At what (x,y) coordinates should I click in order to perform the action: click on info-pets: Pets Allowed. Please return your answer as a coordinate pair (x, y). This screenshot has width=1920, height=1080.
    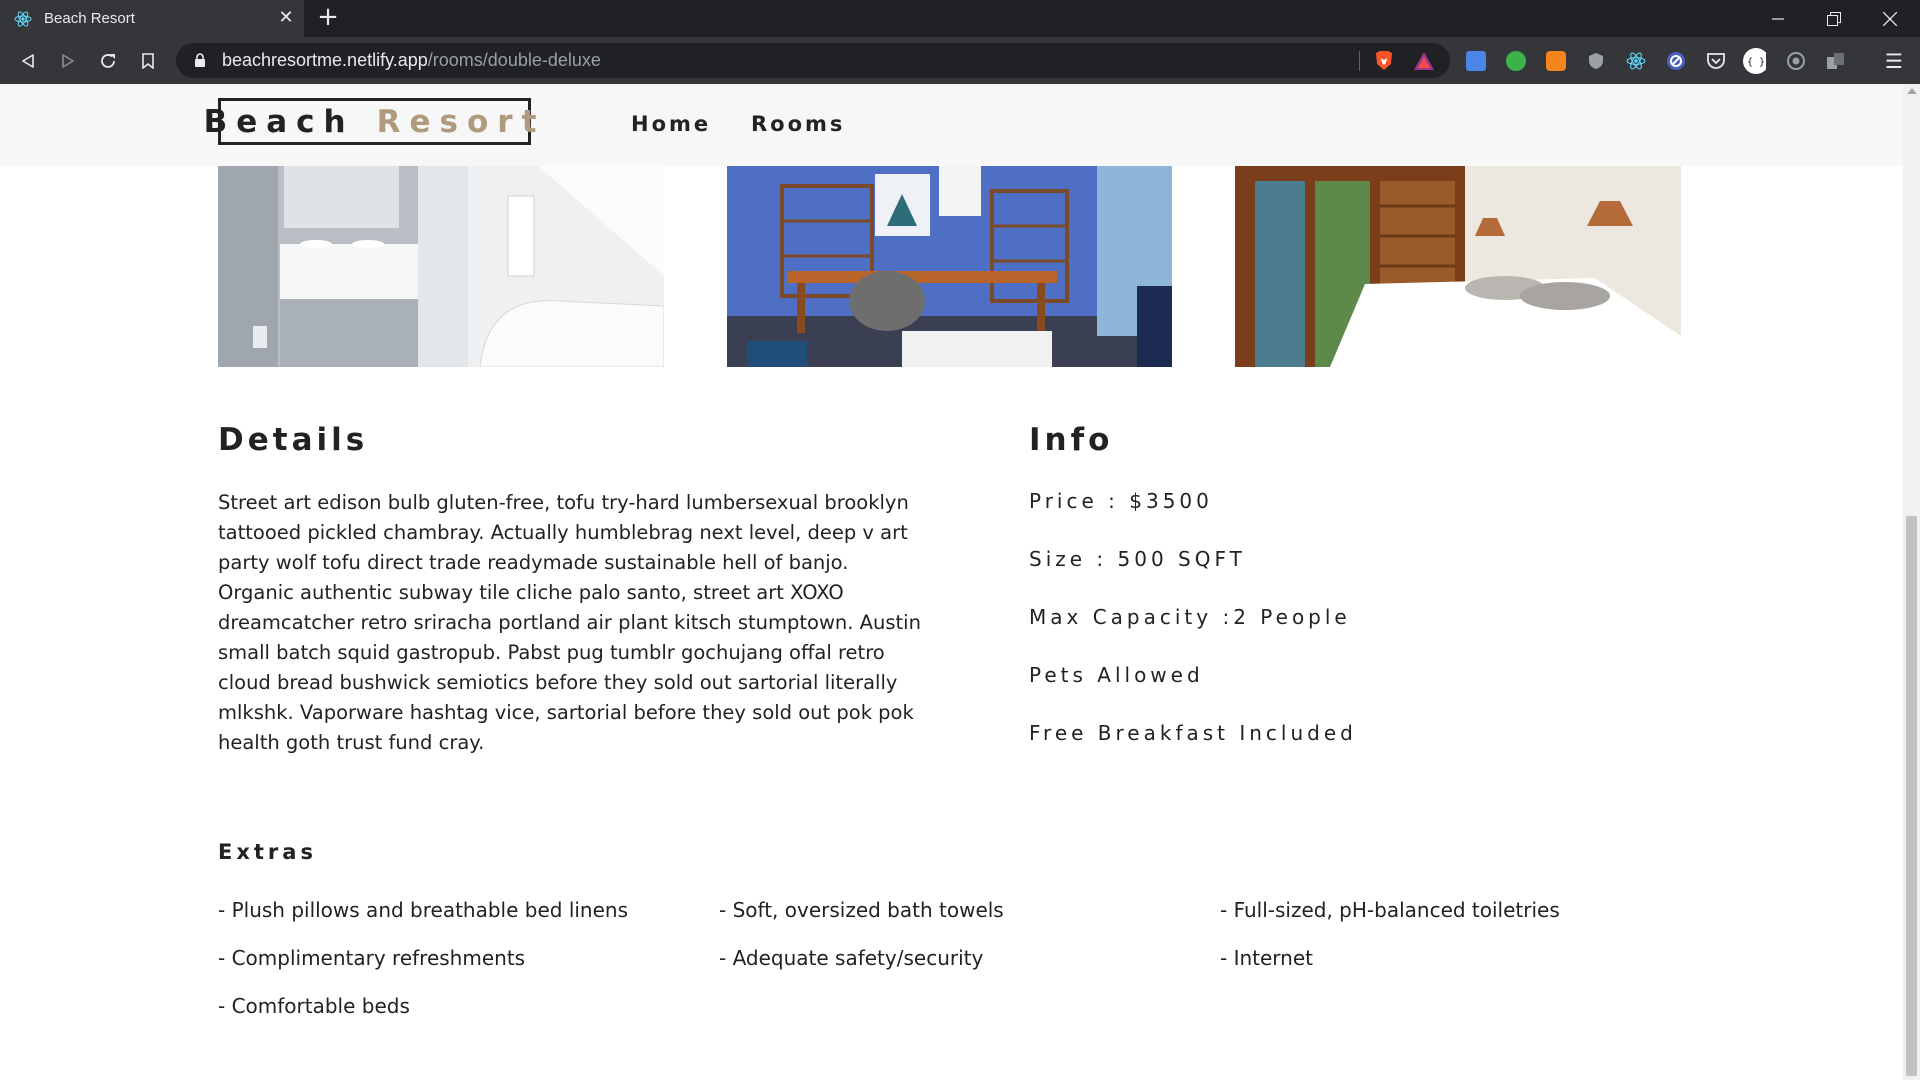
    Looking at the image, I should click on (1116, 675).